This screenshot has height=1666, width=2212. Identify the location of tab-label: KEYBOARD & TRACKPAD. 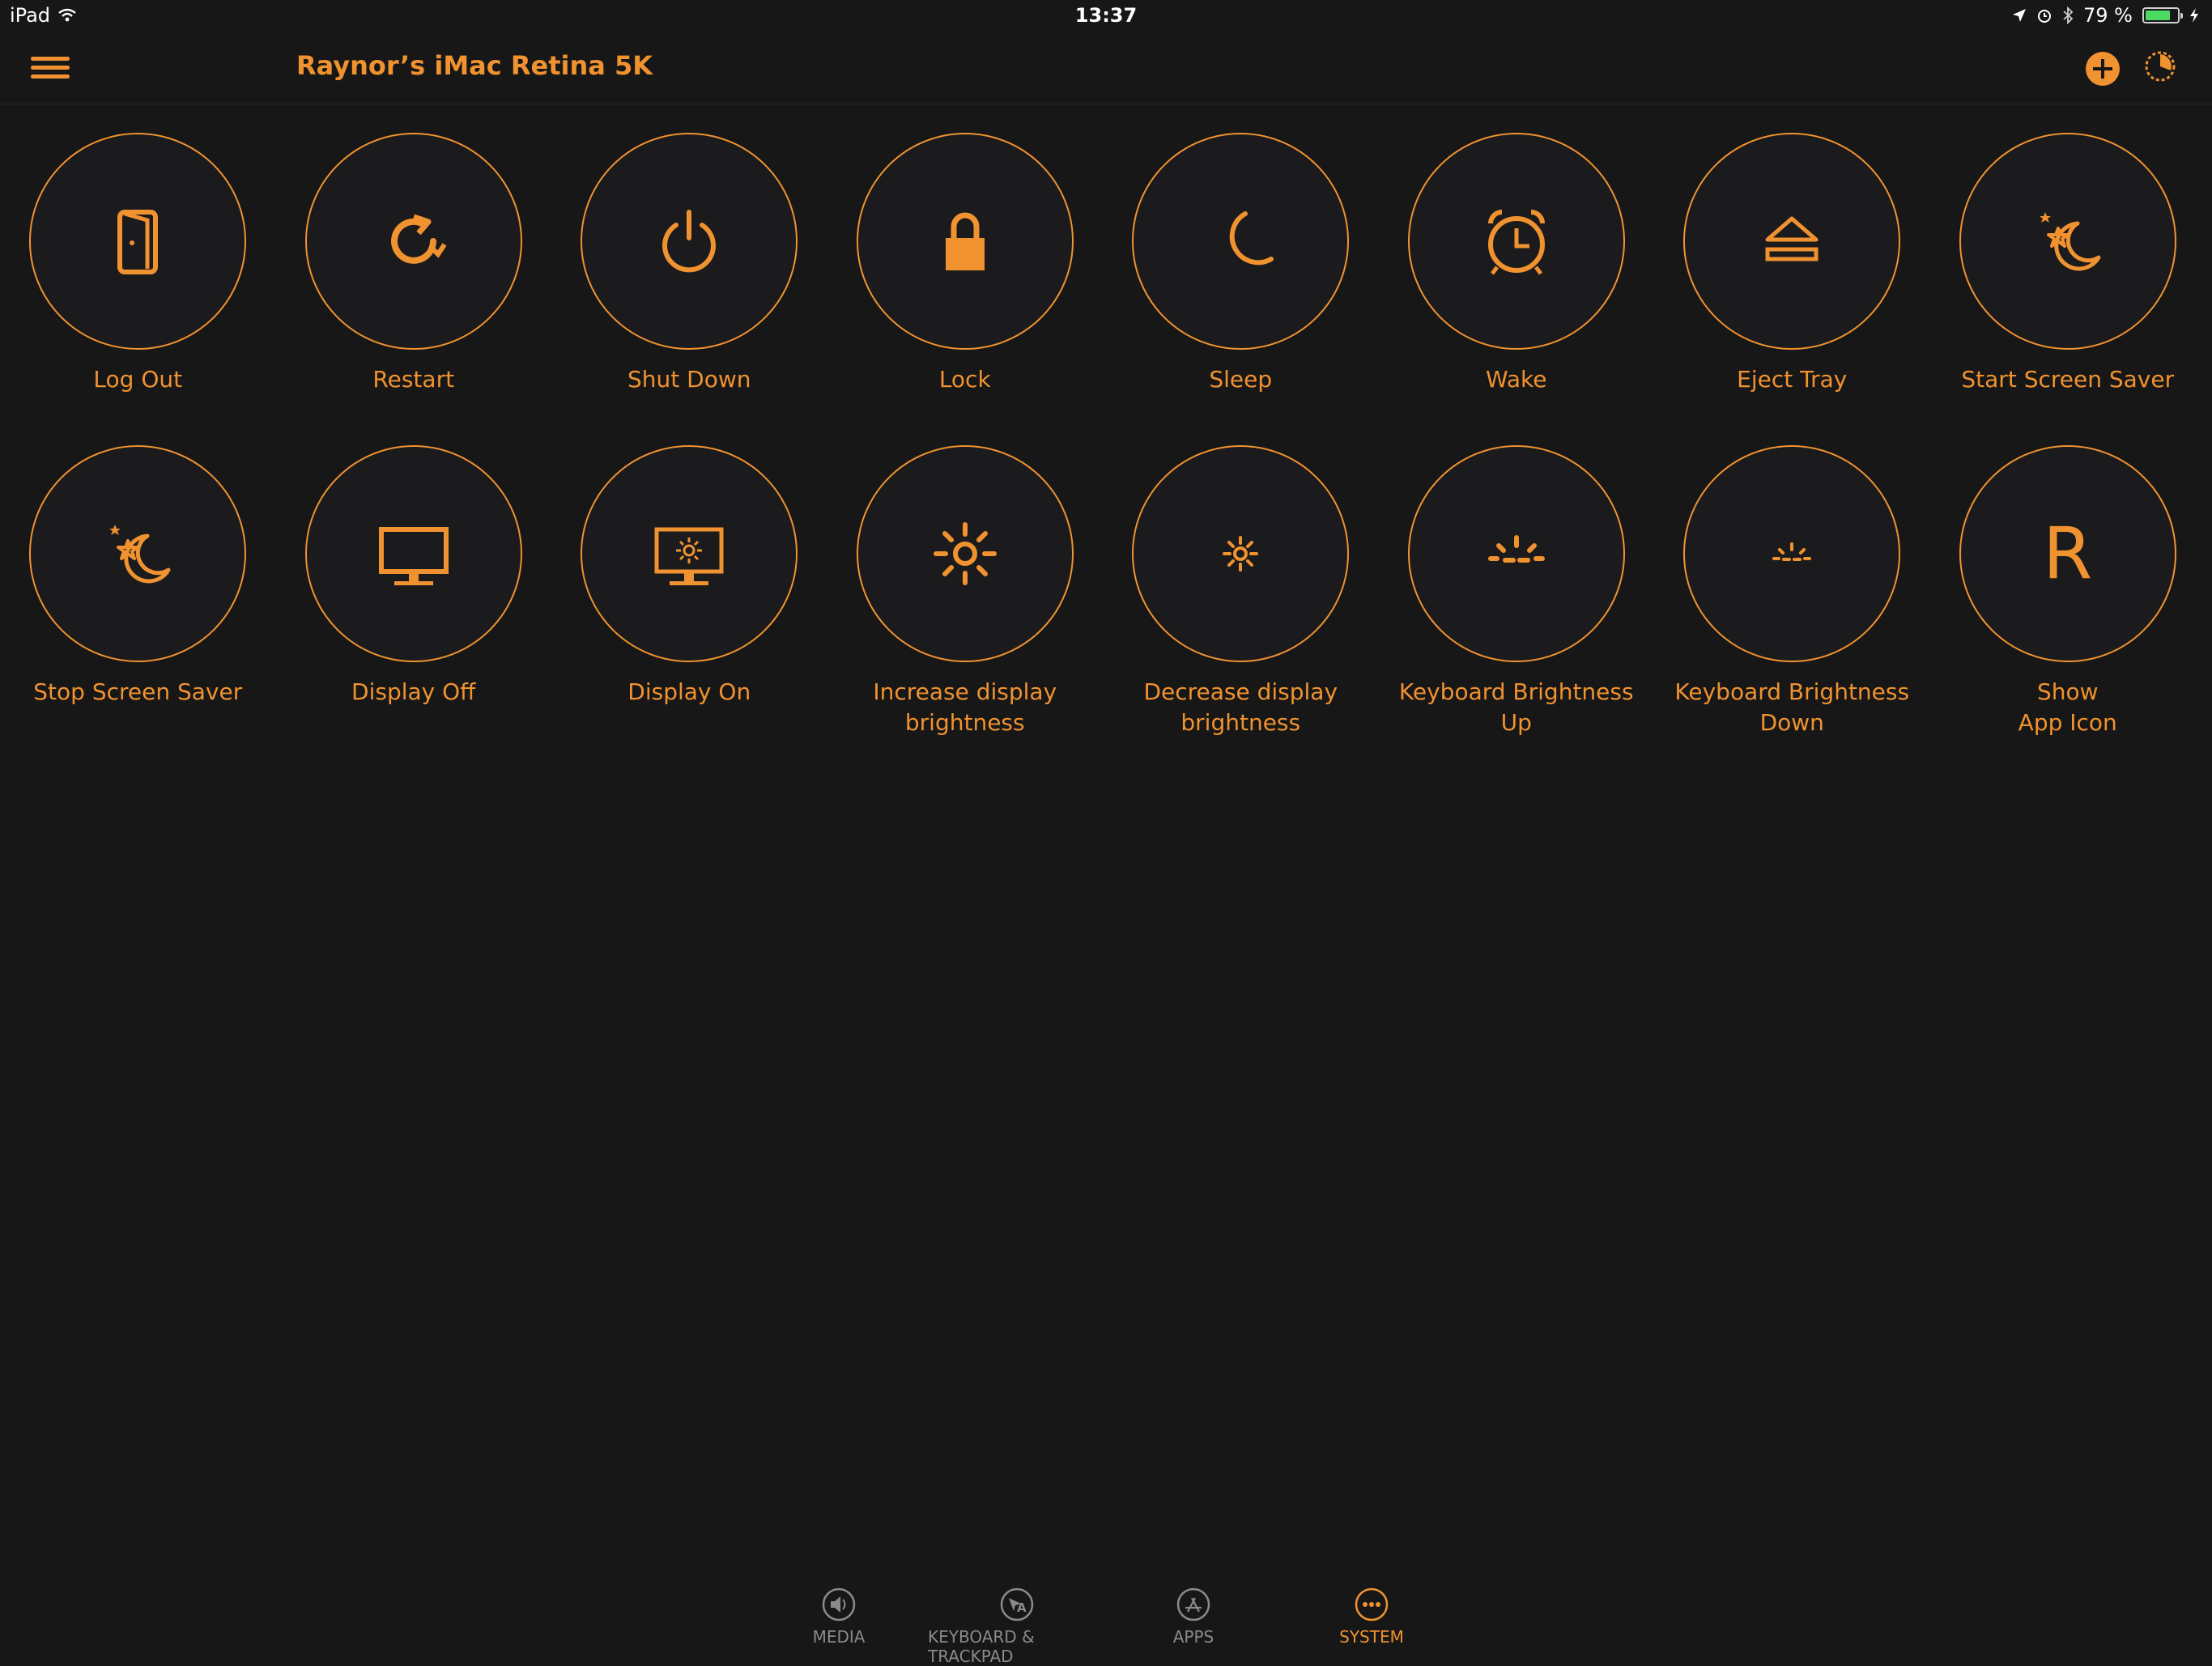
(982, 1646).